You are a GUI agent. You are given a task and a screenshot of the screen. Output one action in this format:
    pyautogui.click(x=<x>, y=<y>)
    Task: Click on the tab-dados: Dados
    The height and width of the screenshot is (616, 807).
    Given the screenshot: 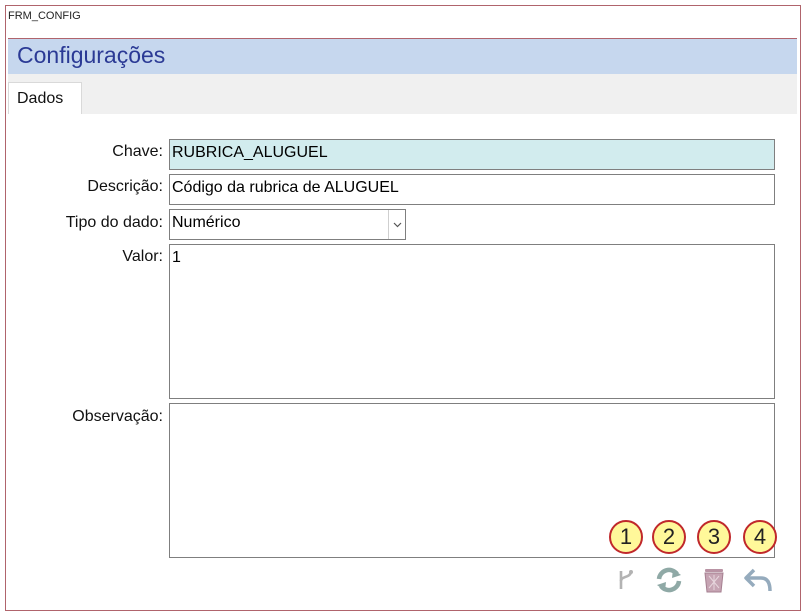 What is the action you would take?
    pyautogui.click(x=45, y=98)
    